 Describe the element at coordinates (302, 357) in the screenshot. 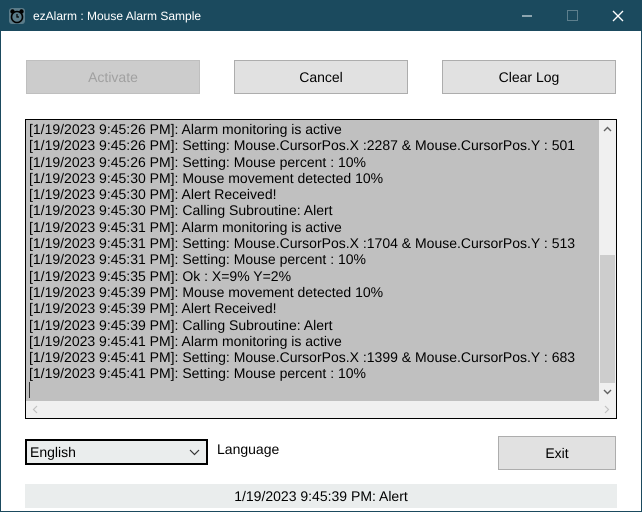

I see `log-line: [1/19/2023 9:45:41 PM]: Setting: Mouse.CursorPos.X :1399 & Mouse.CursorPos.Y : 683` at that location.